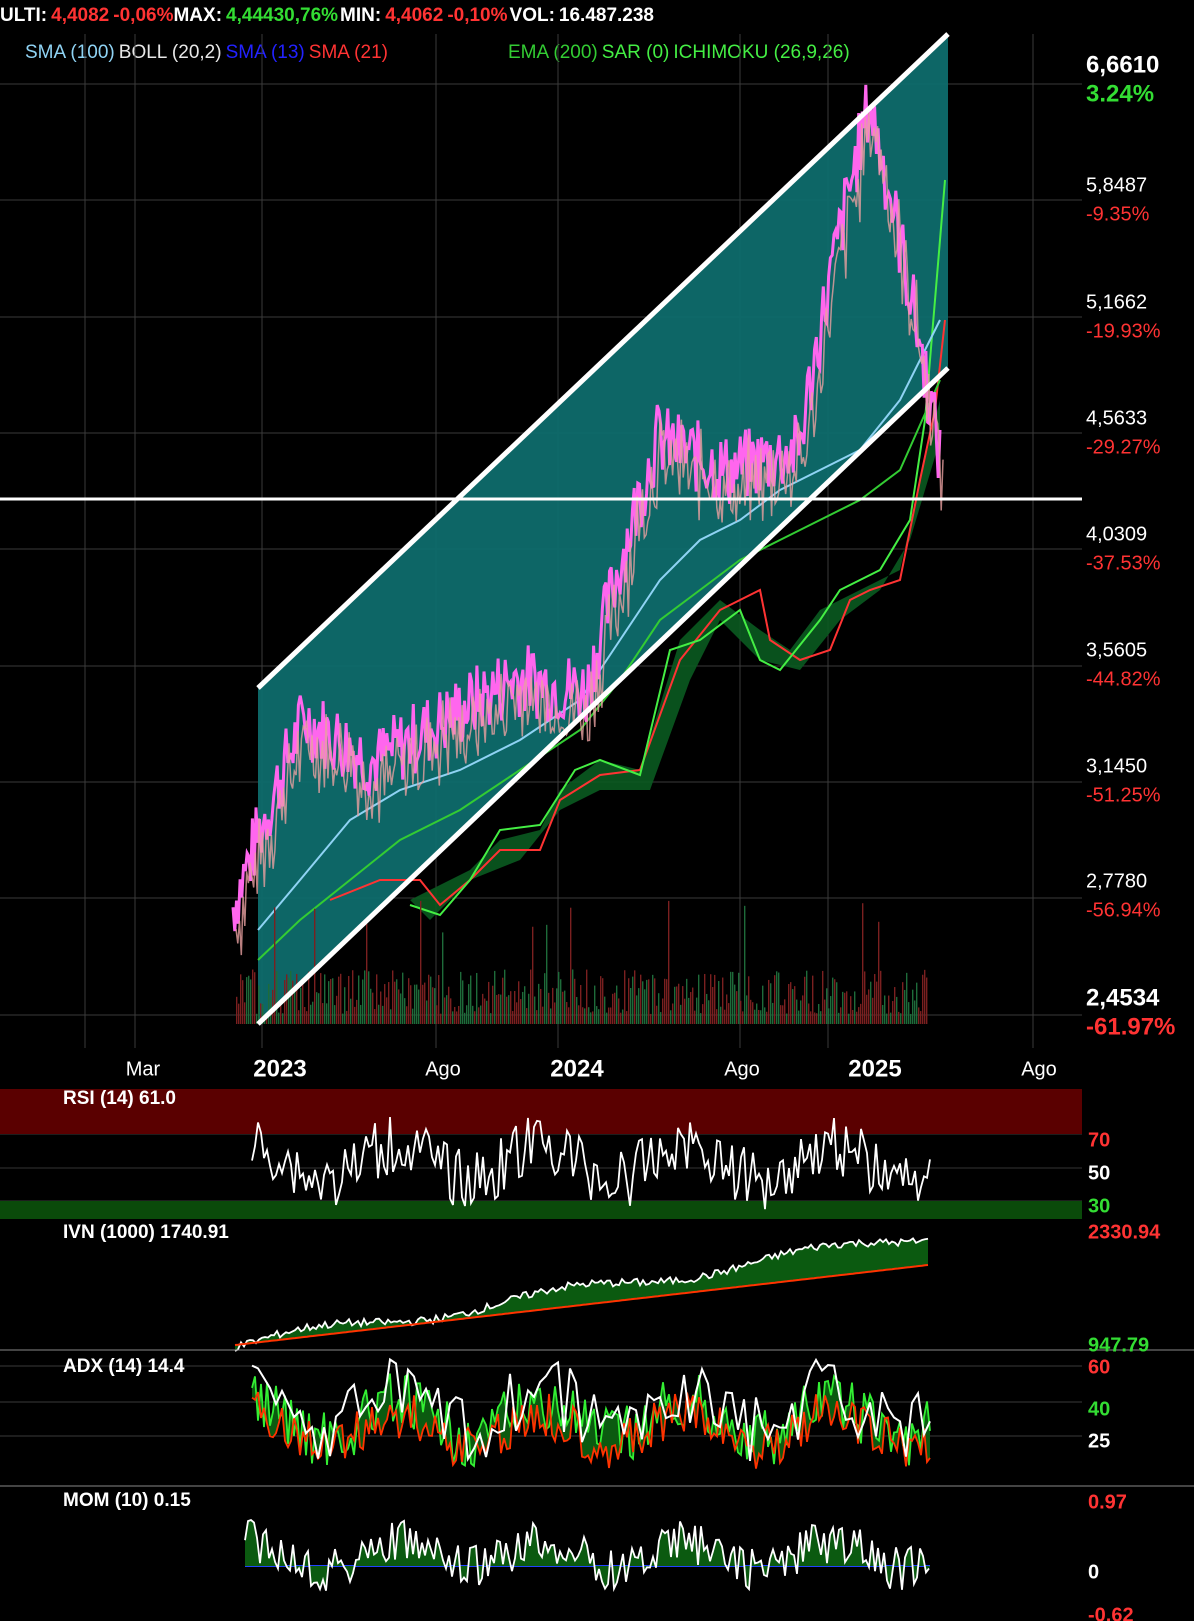 Image resolution: width=1194 pixels, height=1621 pixels. What do you see at coordinates (123, 1367) in the screenshot?
I see `adx-title: ADX (14) 14.4` at bounding box center [123, 1367].